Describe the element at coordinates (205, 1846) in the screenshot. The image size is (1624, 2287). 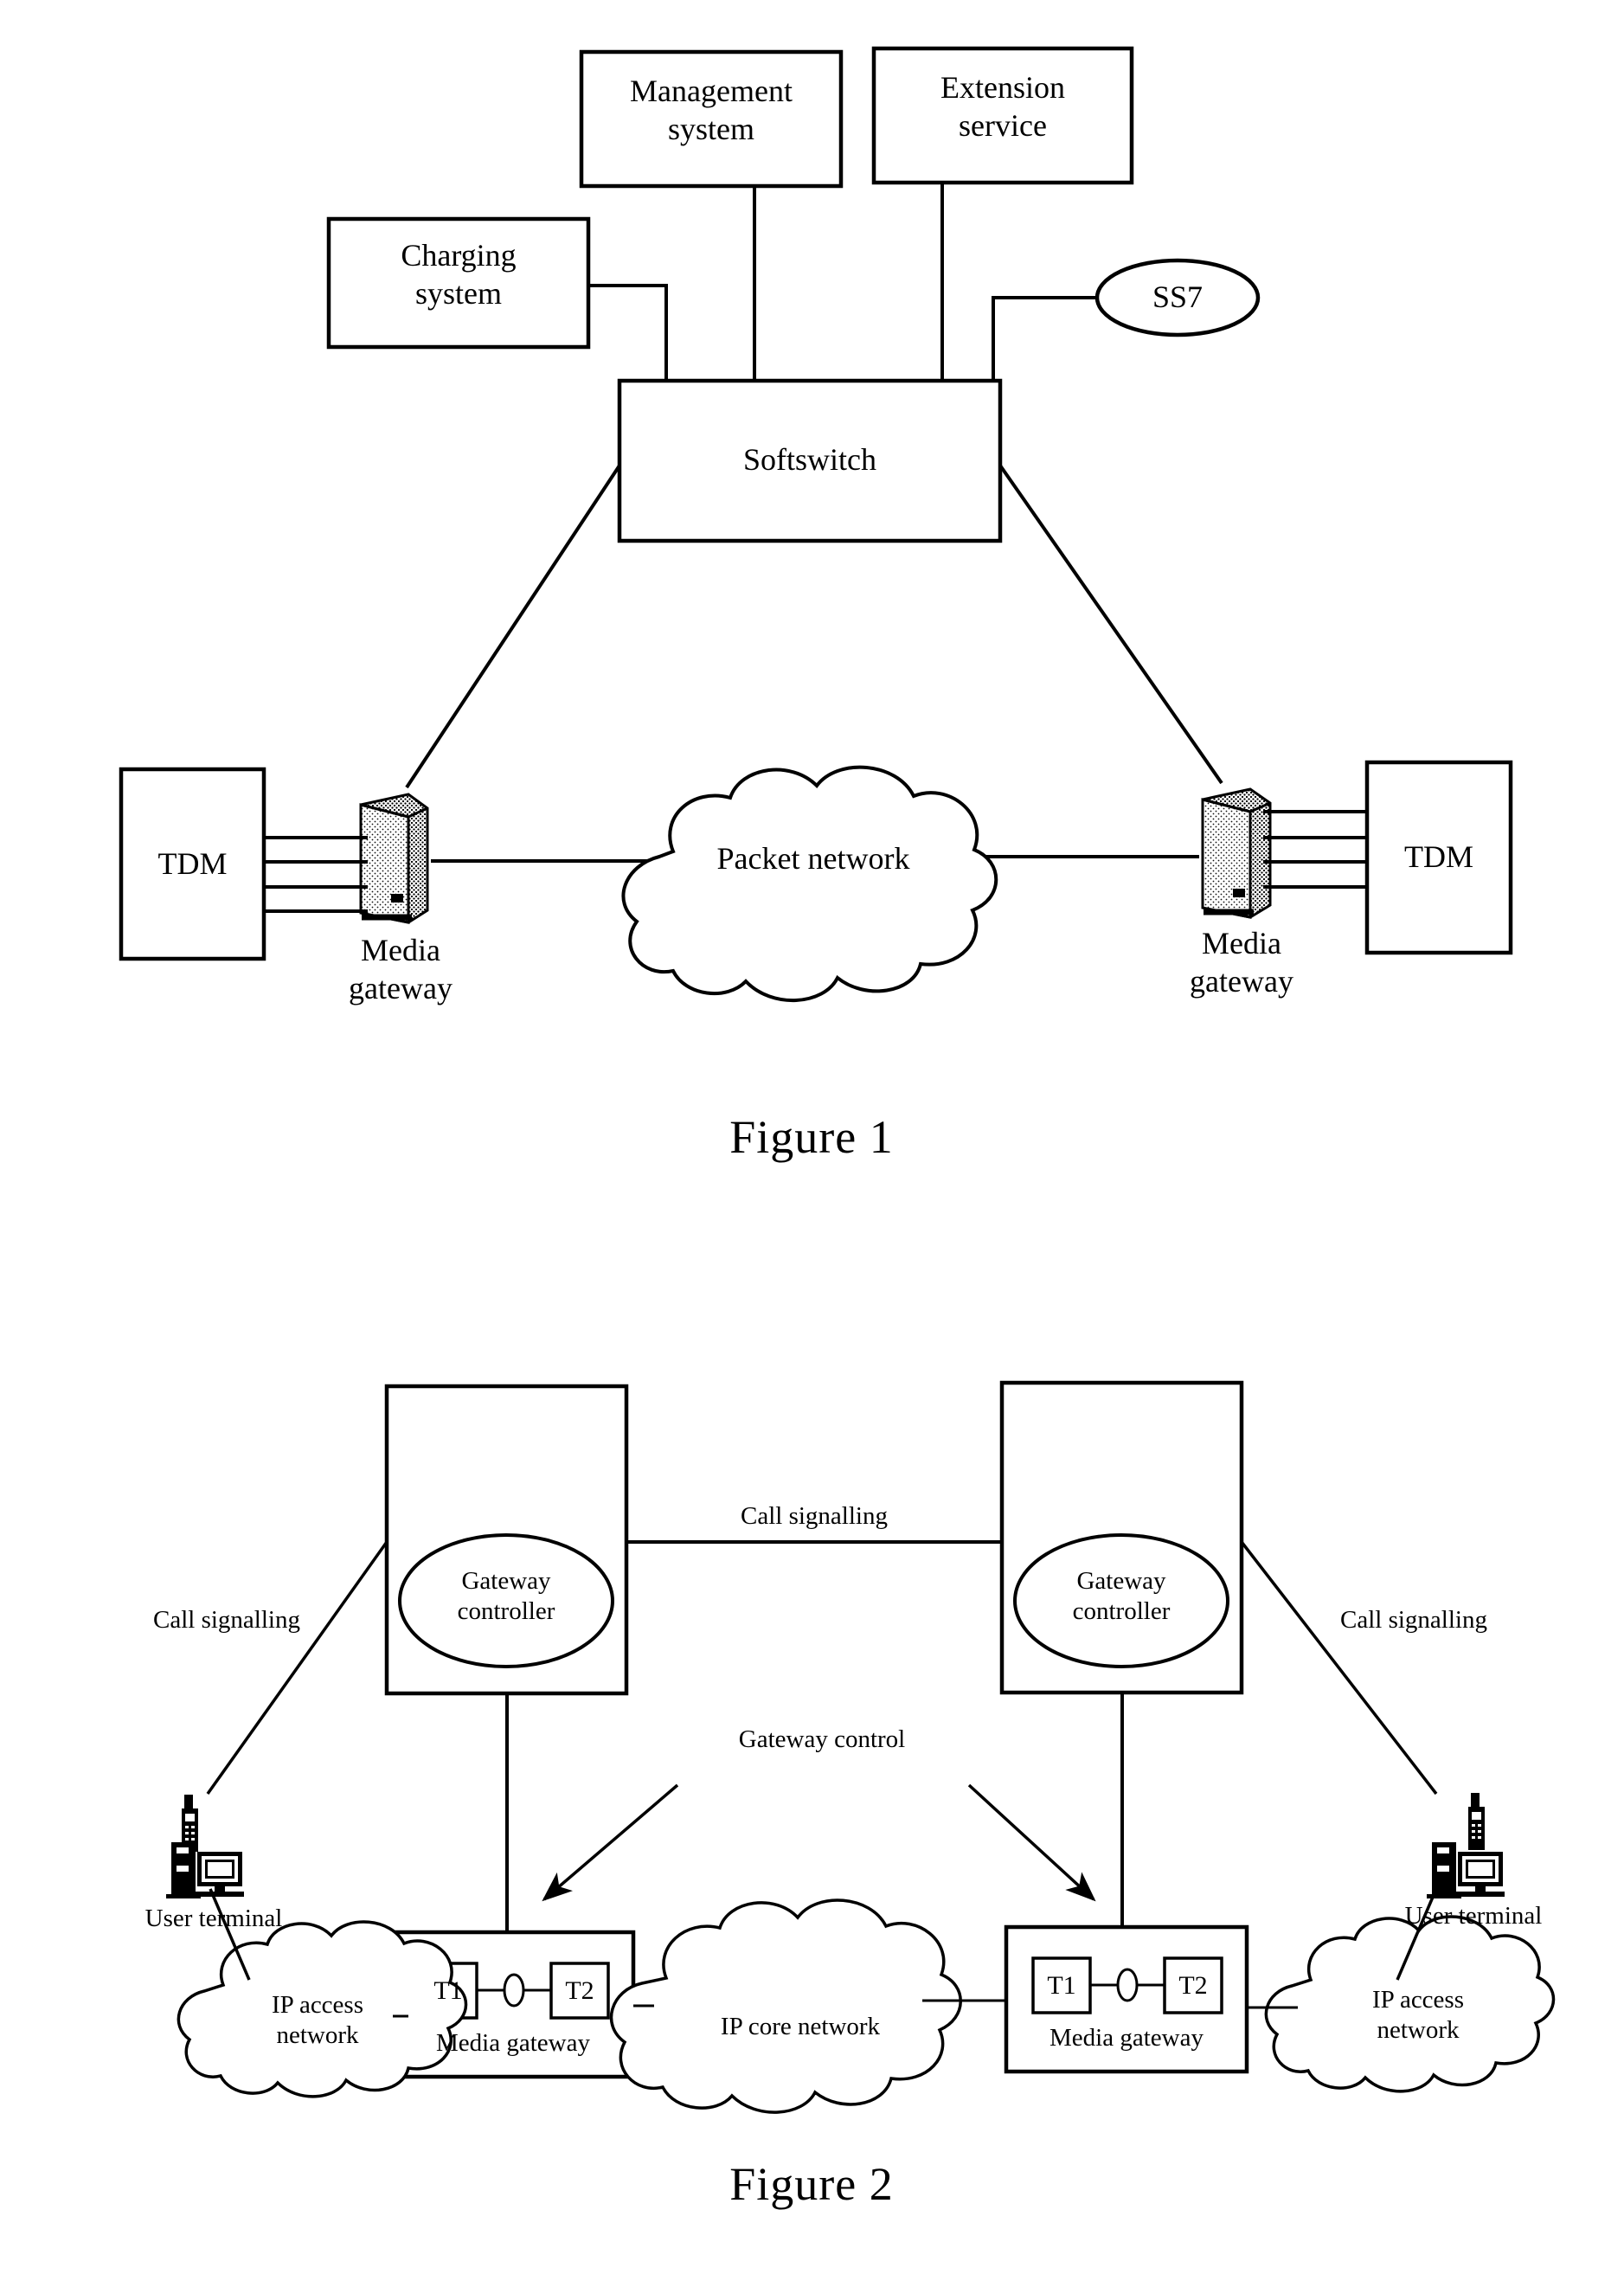
I see `fig2-user-terminal-left-icon` at that location.